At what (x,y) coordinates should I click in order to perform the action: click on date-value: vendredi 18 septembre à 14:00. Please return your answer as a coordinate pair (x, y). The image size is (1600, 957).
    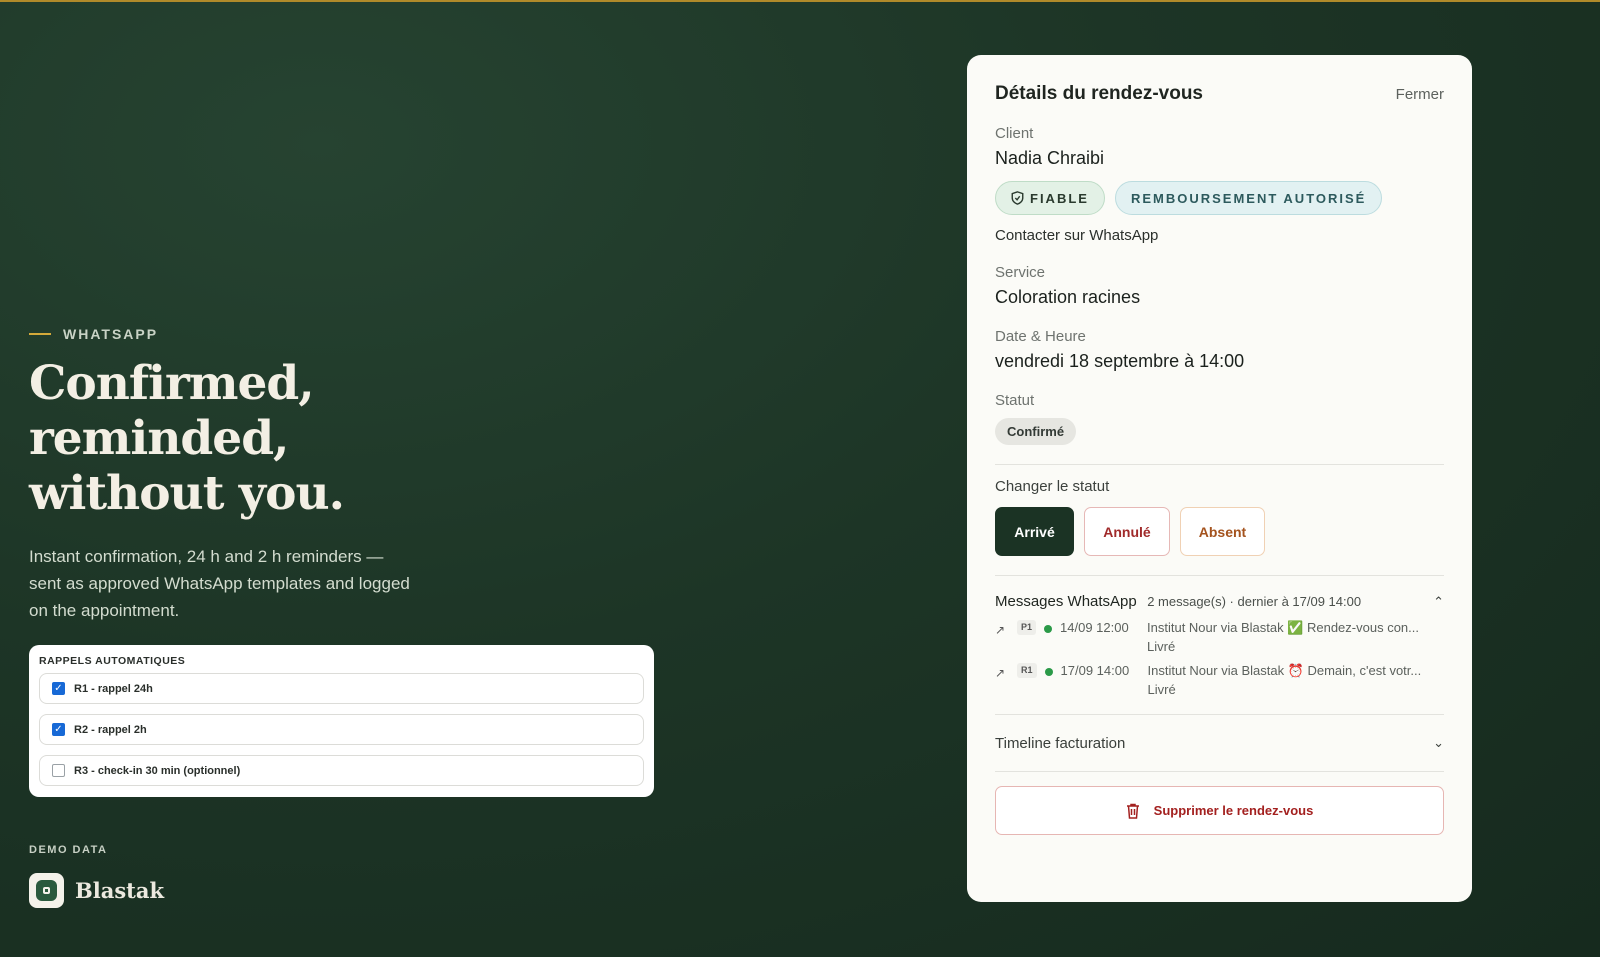
    Looking at the image, I should click on (1120, 361).